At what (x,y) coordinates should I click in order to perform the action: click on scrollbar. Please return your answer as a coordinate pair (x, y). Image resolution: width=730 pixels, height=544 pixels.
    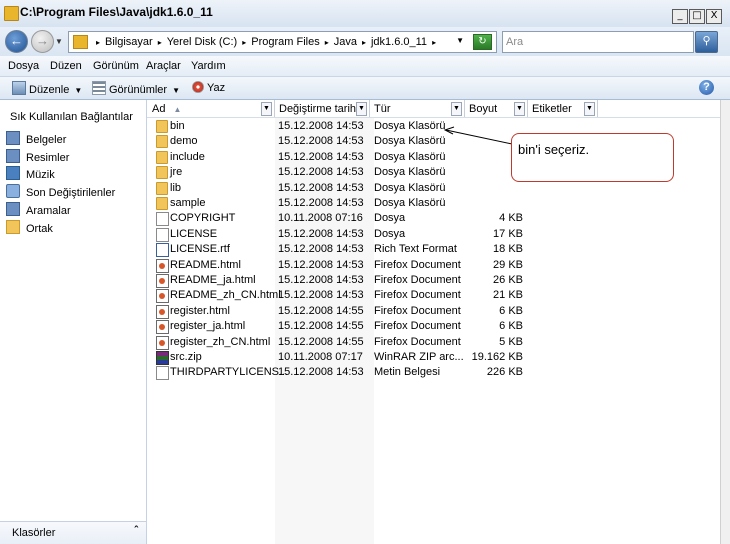
    Looking at the image, I should click on (725, 322).